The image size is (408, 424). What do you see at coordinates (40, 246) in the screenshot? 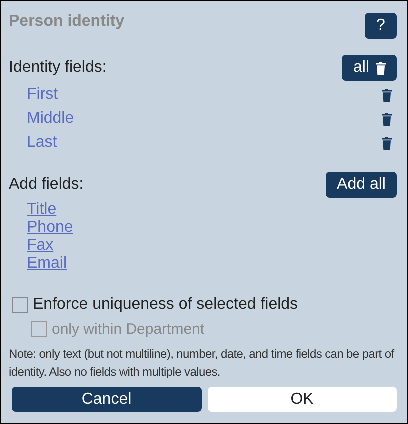
I see `field-link: Fax` at bounding box center [40, 246].